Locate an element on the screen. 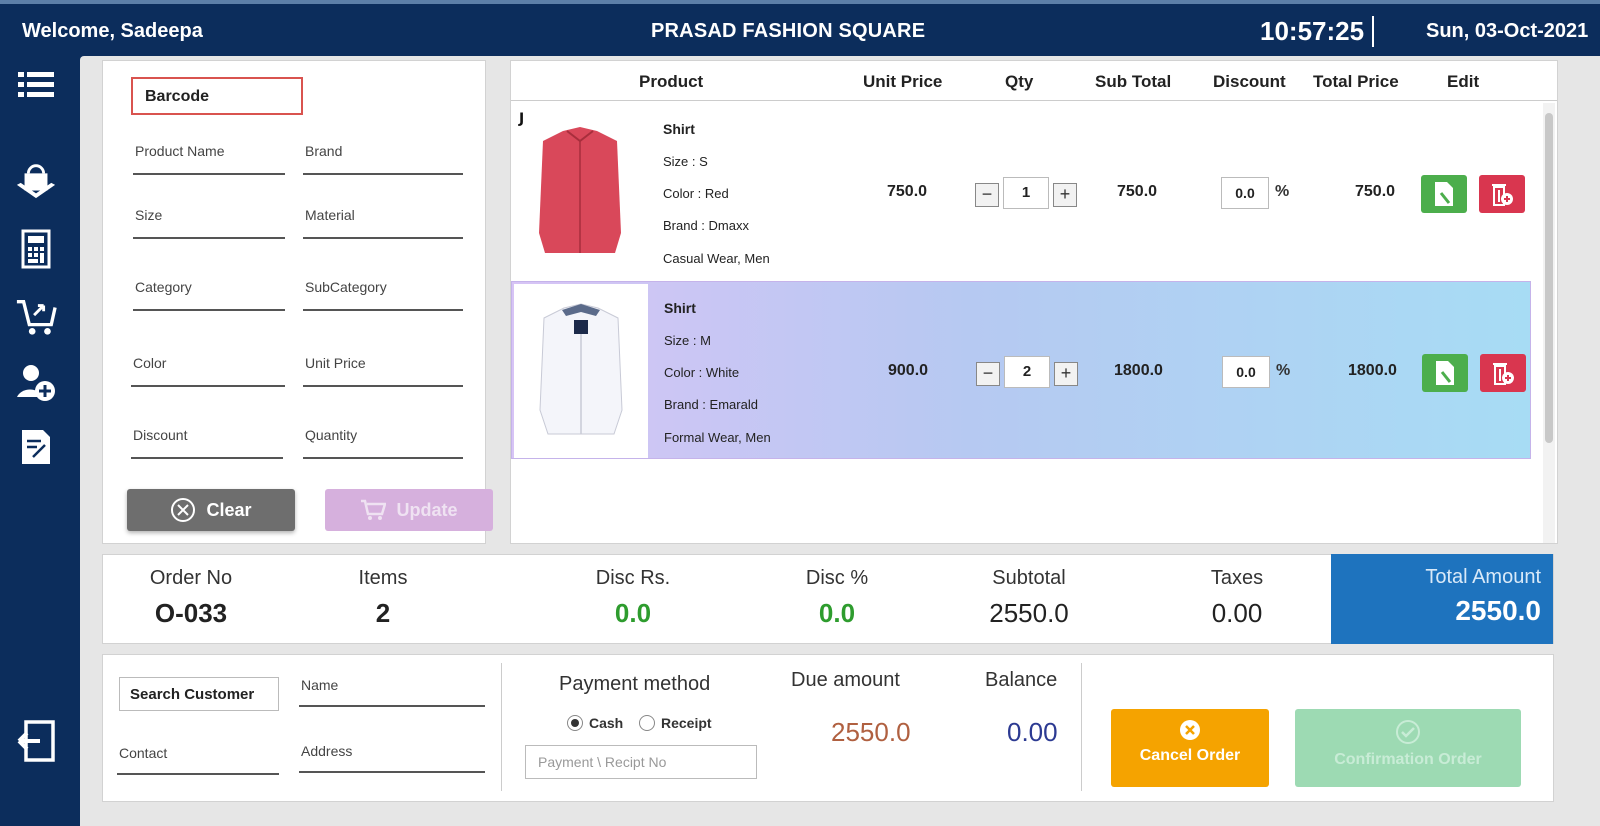 The height and width of the screenshot is (826, 1600). col-product: Product is located at coordinates (671, 81).